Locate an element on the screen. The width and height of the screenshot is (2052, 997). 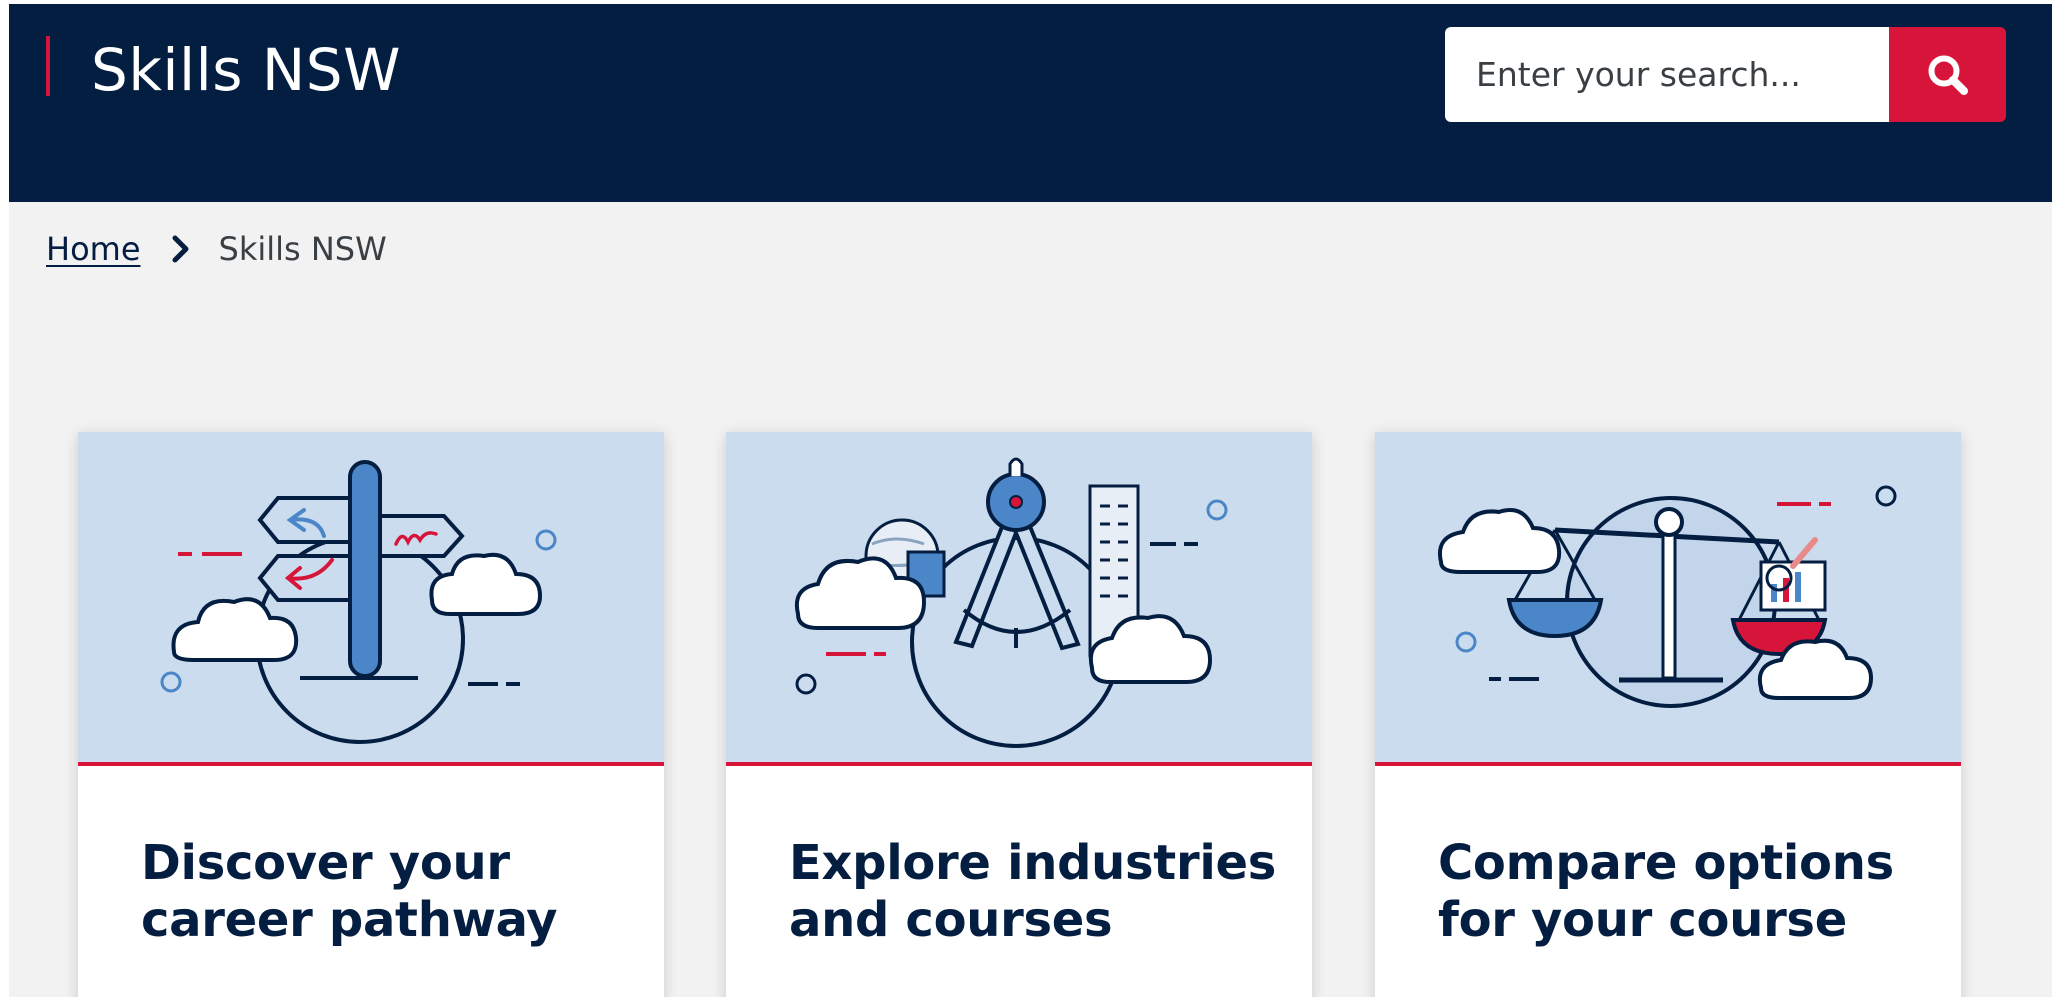
card-title: Discover your career pathway is located at coordinates (349, 891).